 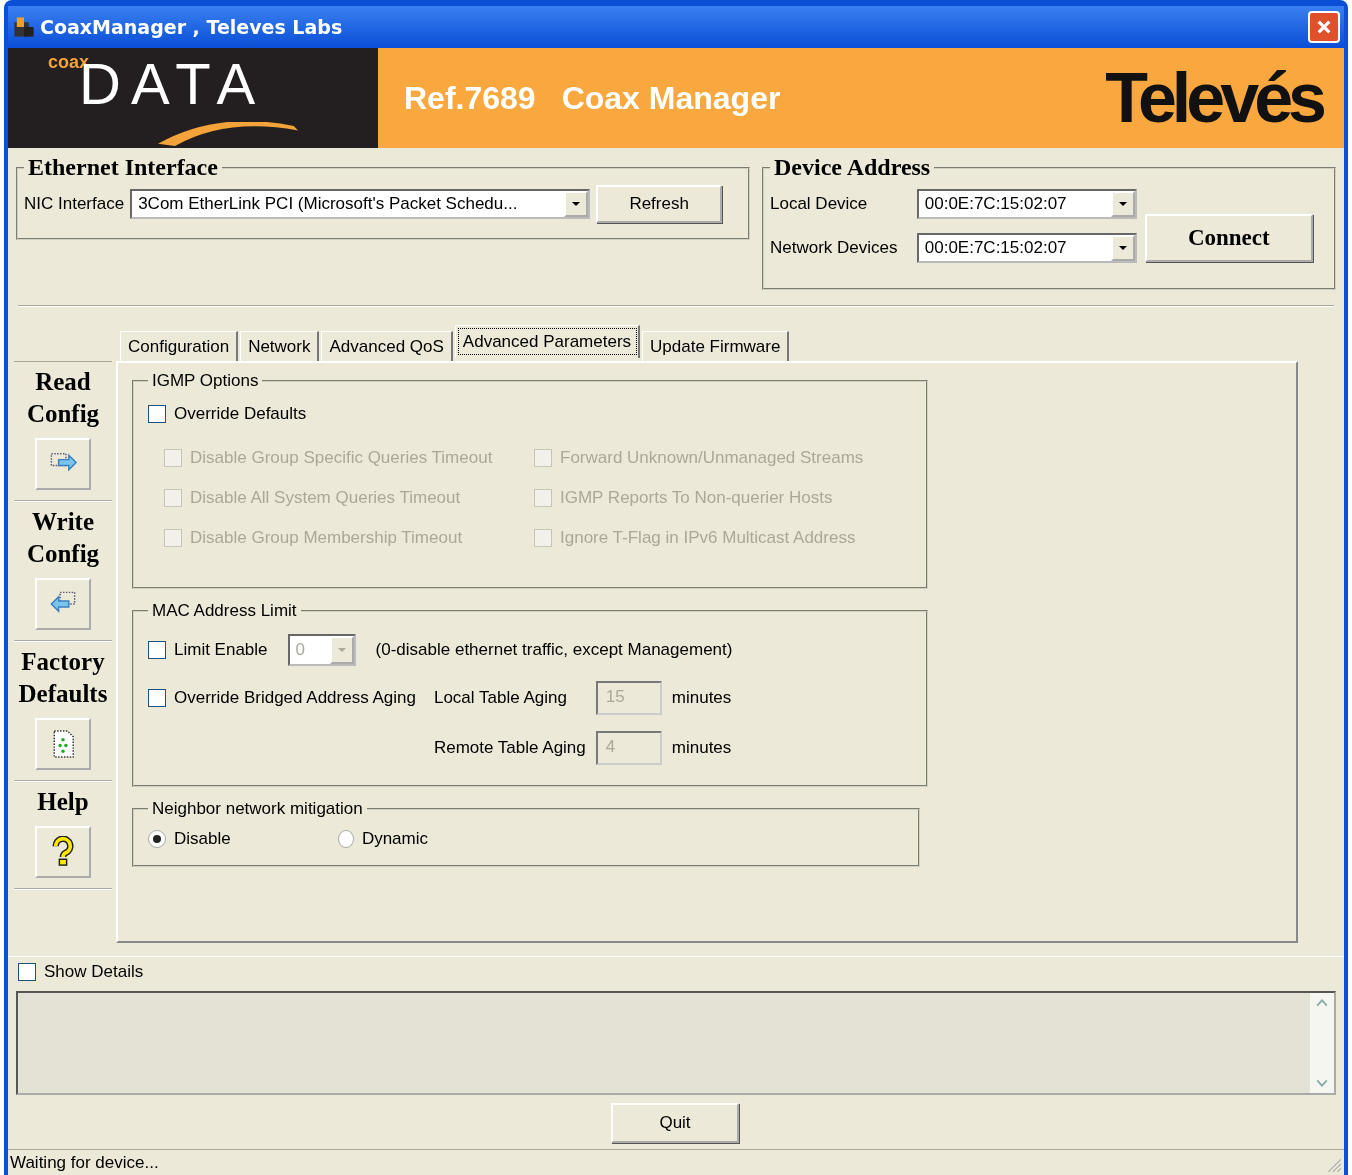 What do you see at coordinates (675, 1123) in the screenshot?
I see `quit-button: Quit` at bounding box center [675, 1123].